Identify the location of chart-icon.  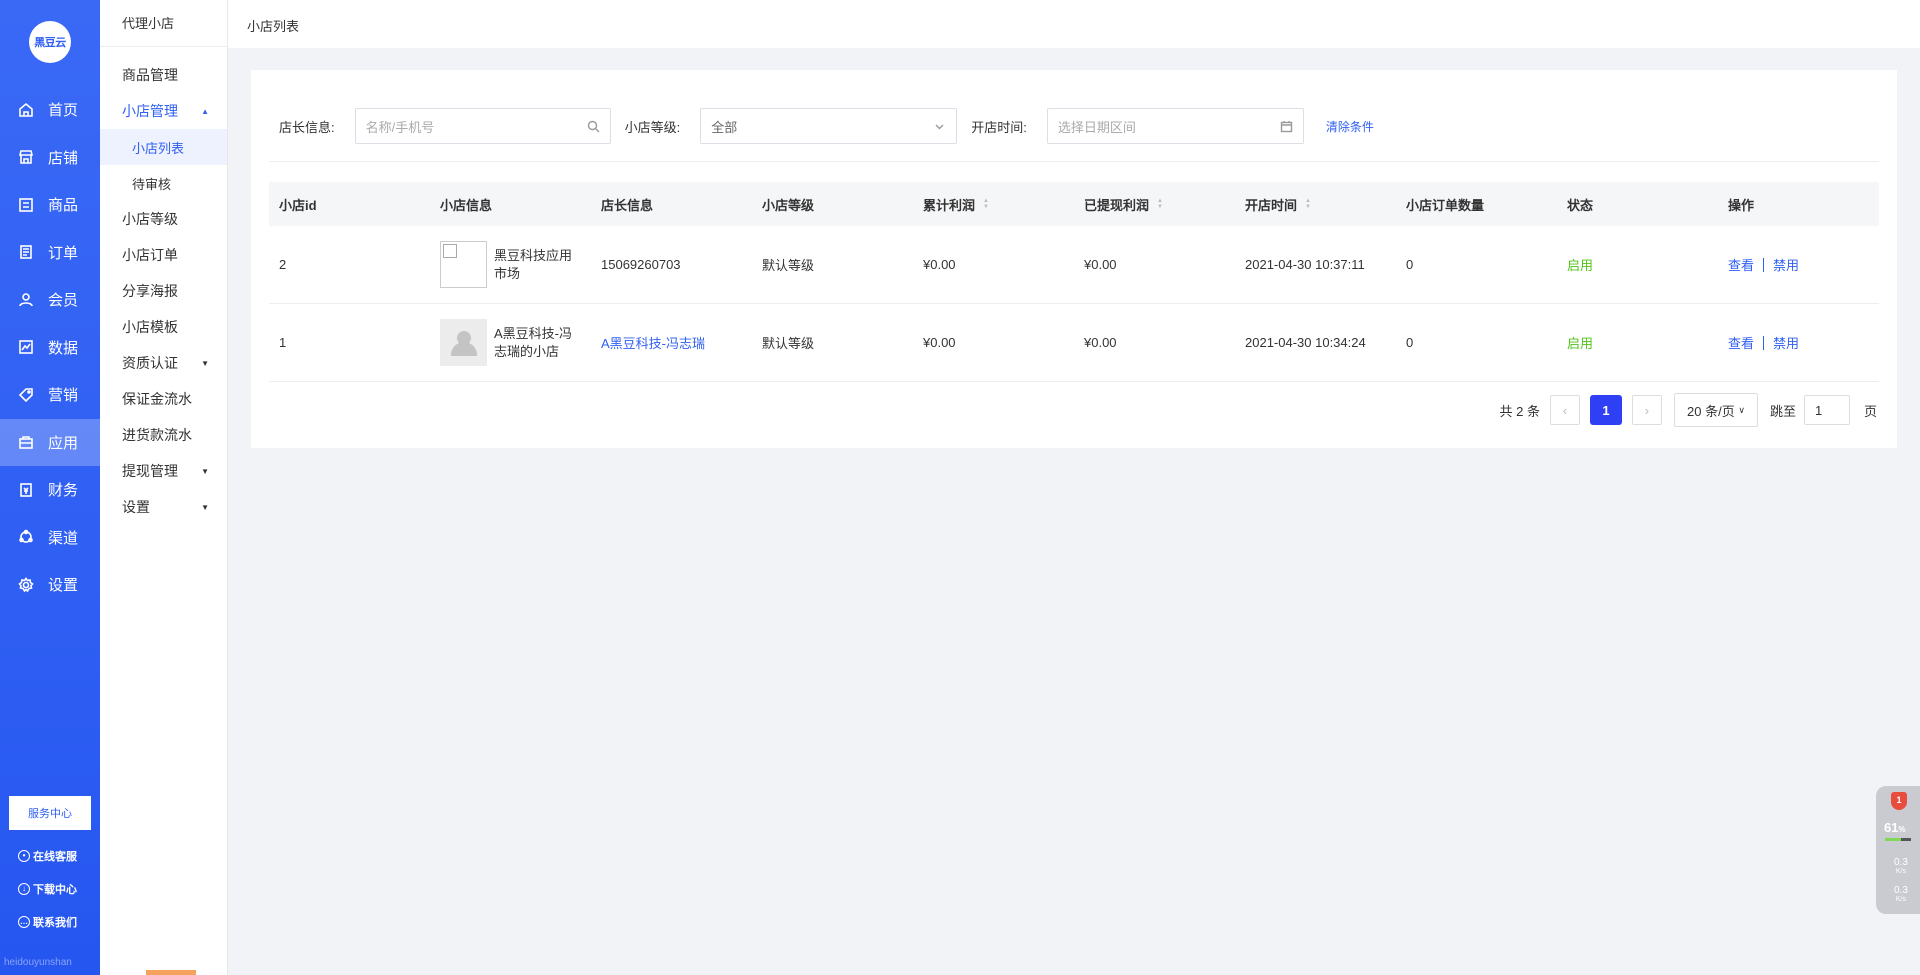
(26, 347).